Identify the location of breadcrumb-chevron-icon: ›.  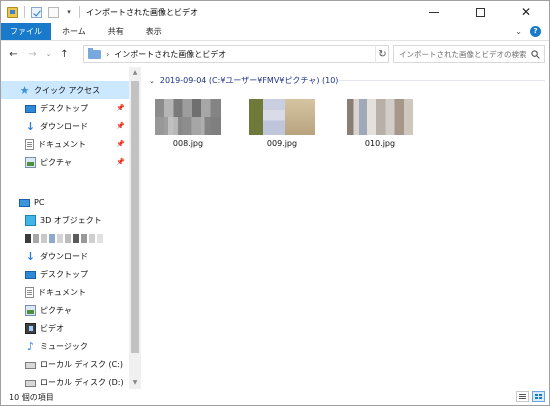
(107, 54).